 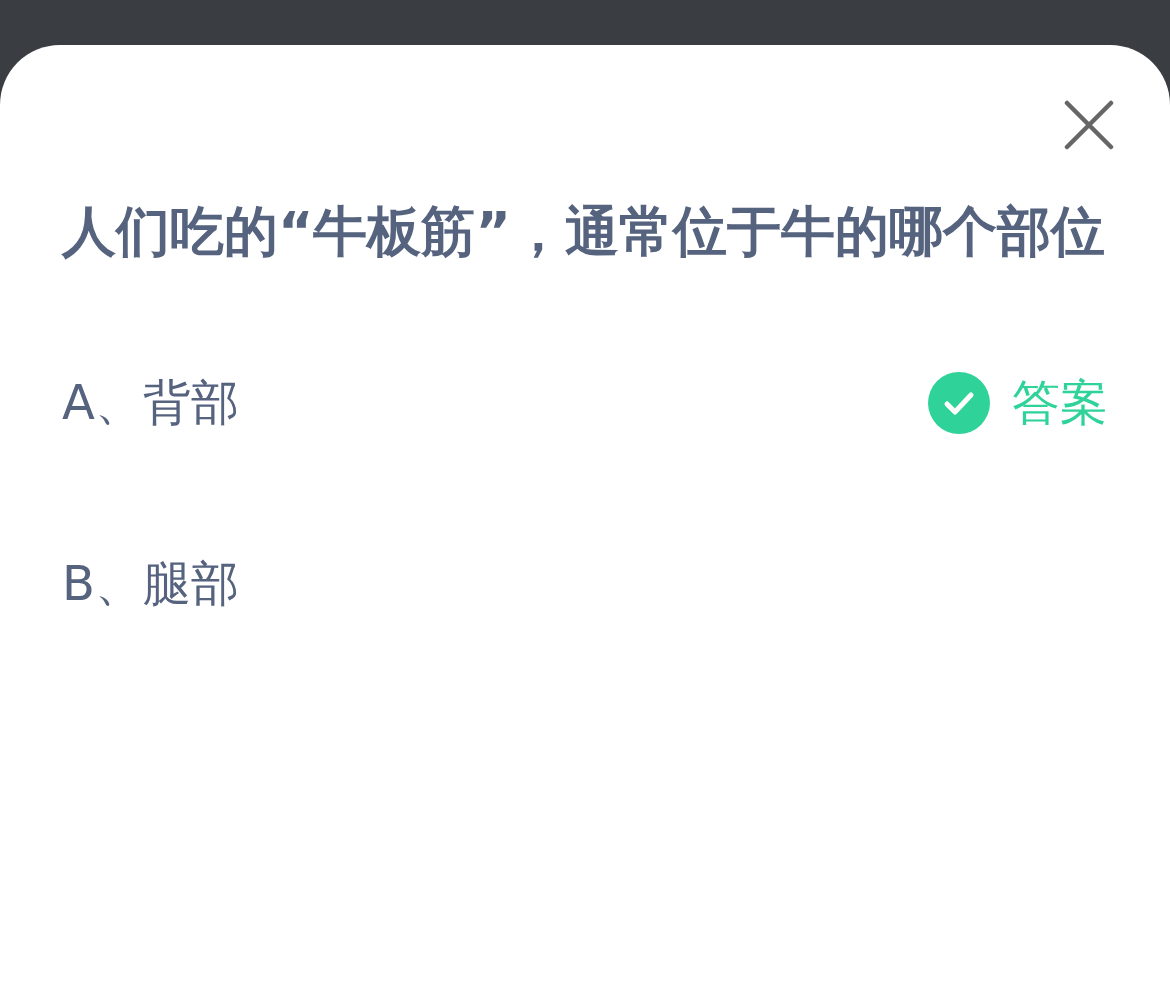 I want to click on question-text: 人们吃的“牛板筋”，通常位于牛的哪个部位, so click(x=584, y=232).